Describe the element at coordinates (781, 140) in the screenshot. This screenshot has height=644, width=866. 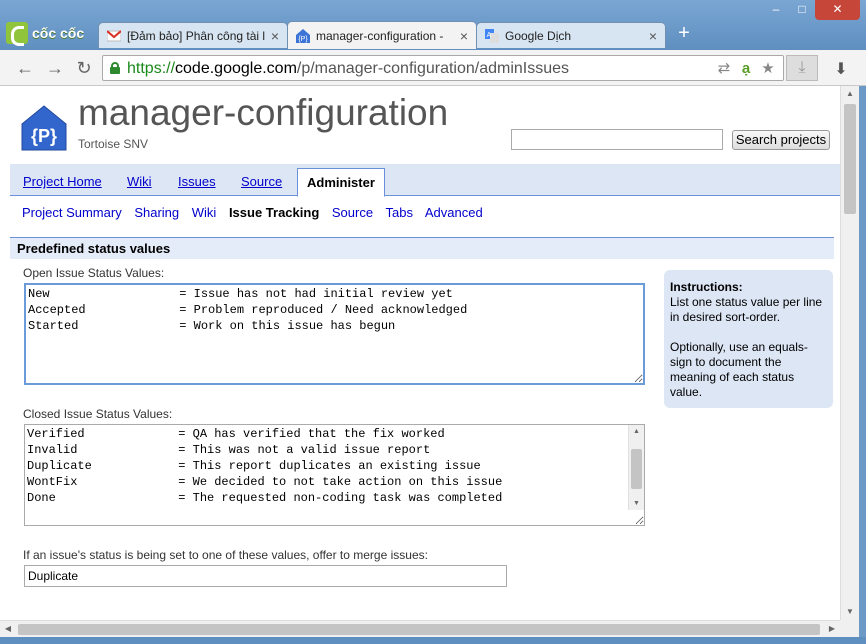
I see `search-projects-button: Search projects` at that location.